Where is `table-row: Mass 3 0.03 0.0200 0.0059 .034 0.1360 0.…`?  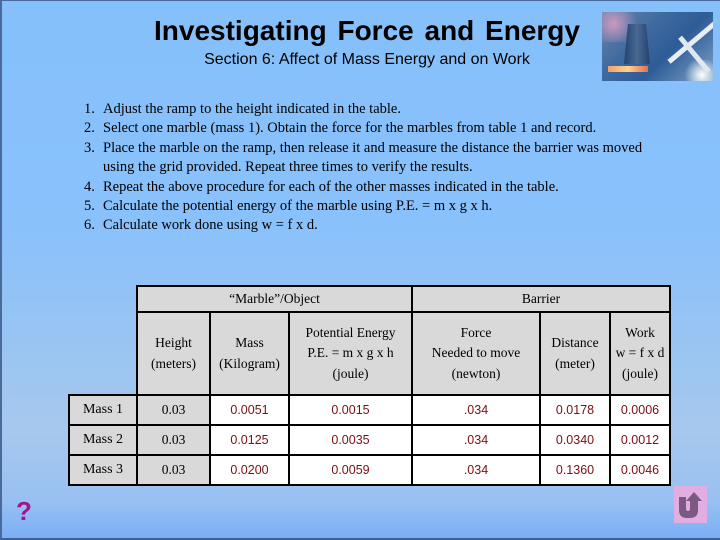 table-row: Mass 3 0.03 0.0200 0.0059 .034 0.1360 0.… is located at coordinates (369, 470).